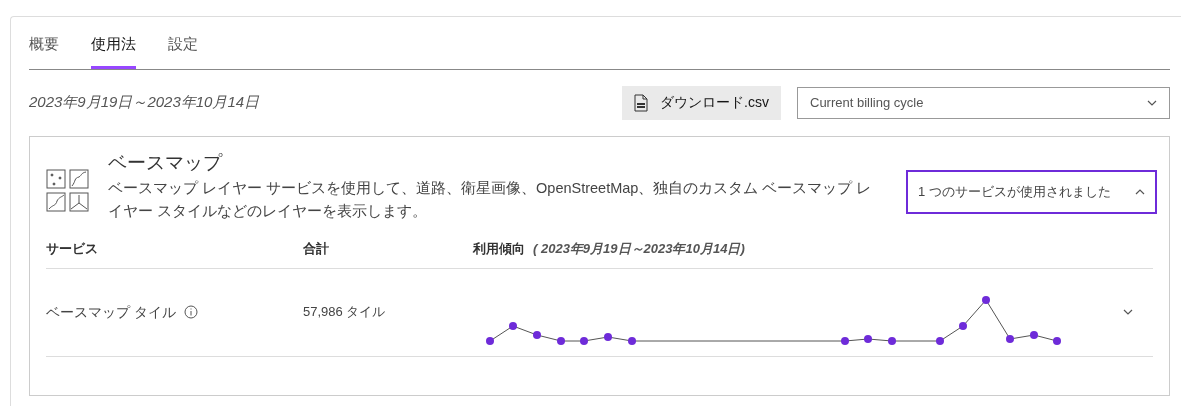  What do you see at coordinates (1128, 312) in the screenshot?
I see `chevron-icon` at bounding box center [1128, 312].